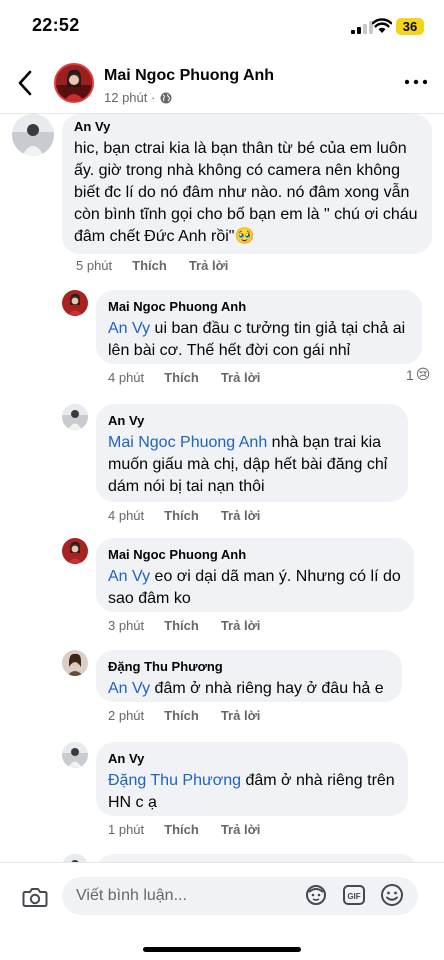  What do you see at coordinates (410, 374) in the screenshot?
I see `reaction-number: 1` at bounding box center [410, 374].